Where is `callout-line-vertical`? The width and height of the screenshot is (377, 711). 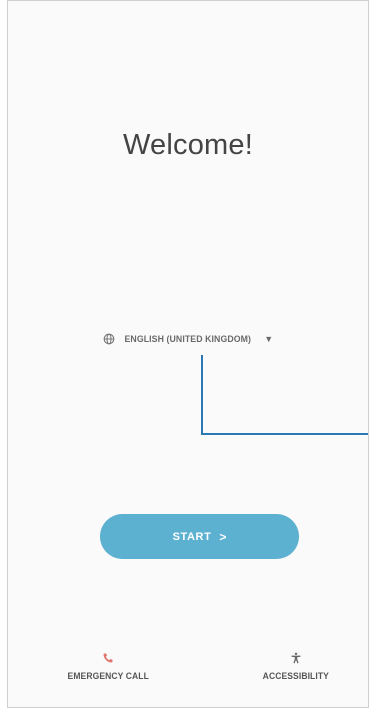 callout-line-vertical is located at coordinates (202, 395).